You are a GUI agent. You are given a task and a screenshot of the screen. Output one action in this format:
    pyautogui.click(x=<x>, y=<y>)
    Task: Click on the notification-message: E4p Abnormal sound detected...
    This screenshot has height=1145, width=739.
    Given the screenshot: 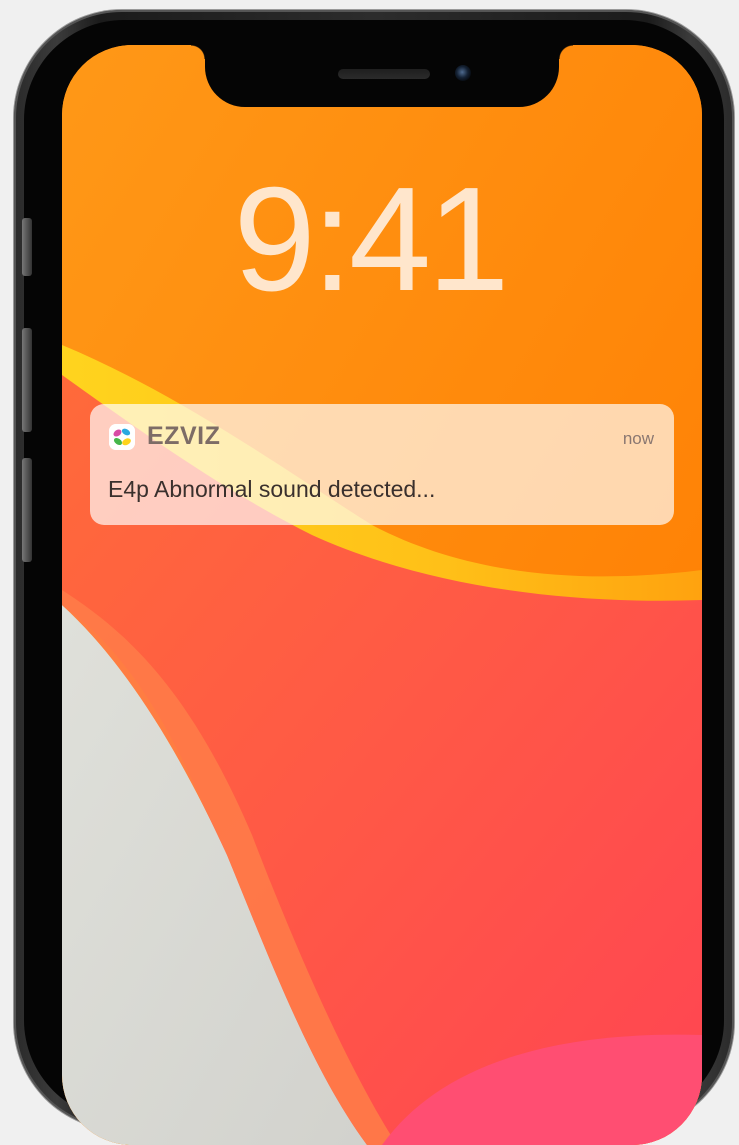 What is the action you would take?
    pyautogui.click(x=272, y=489)
    